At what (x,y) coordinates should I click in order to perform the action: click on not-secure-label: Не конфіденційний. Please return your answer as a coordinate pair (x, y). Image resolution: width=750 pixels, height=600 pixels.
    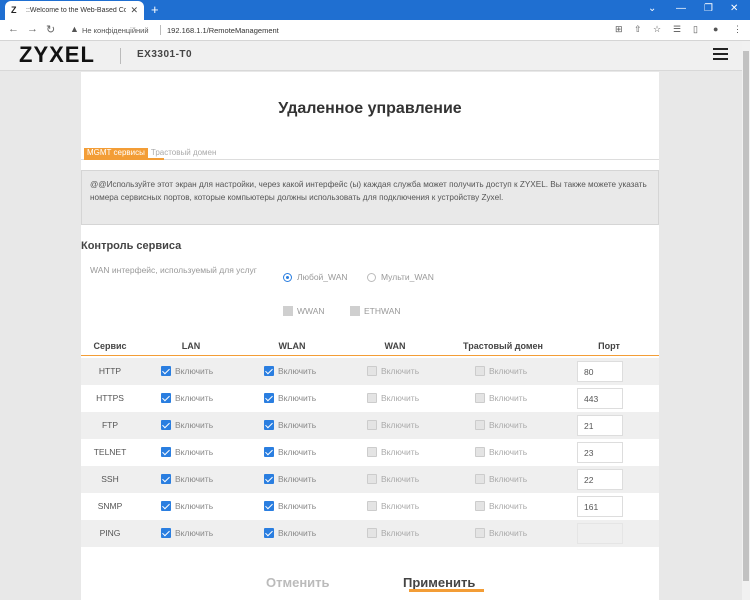
    Looking at the image, I should click on (115, 30).